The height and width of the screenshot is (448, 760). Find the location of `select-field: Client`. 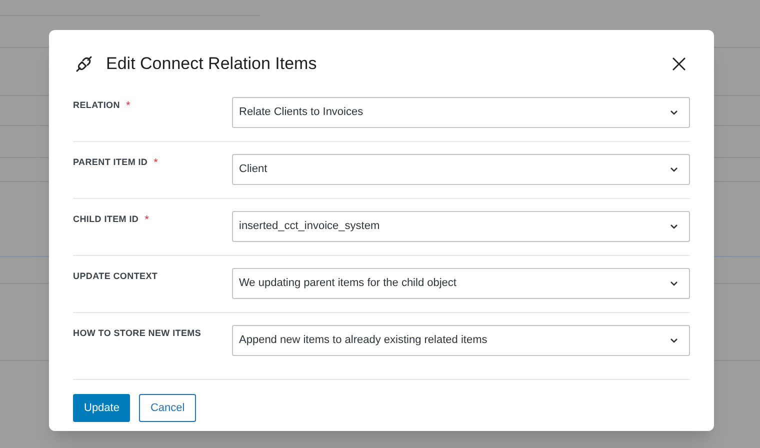

select-field: Client is located at coordinates (461, 169).